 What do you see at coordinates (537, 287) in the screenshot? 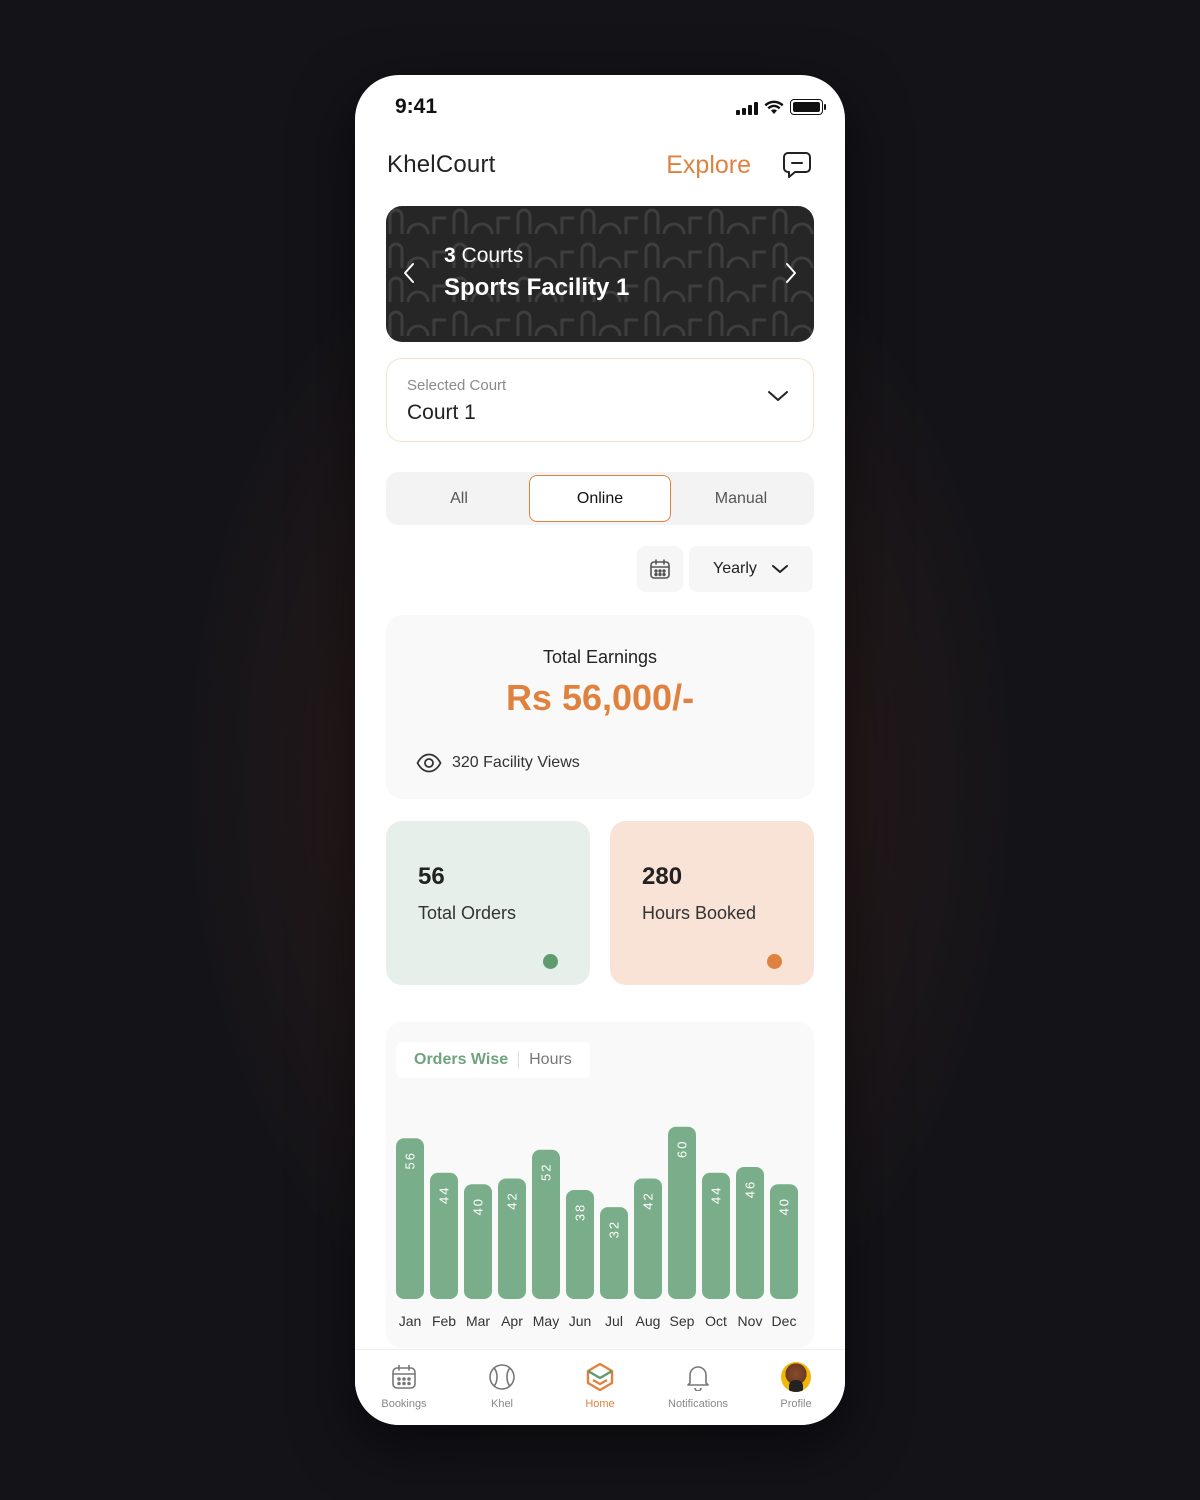
I see `facility-name: Sports Facility 1` at bounding box center [537, 287].